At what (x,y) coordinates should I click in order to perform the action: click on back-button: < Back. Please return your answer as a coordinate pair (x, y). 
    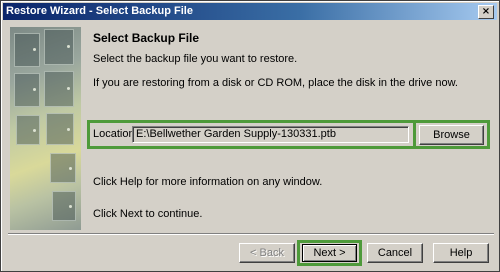
    Looking at the image, I should click on (267, 253).